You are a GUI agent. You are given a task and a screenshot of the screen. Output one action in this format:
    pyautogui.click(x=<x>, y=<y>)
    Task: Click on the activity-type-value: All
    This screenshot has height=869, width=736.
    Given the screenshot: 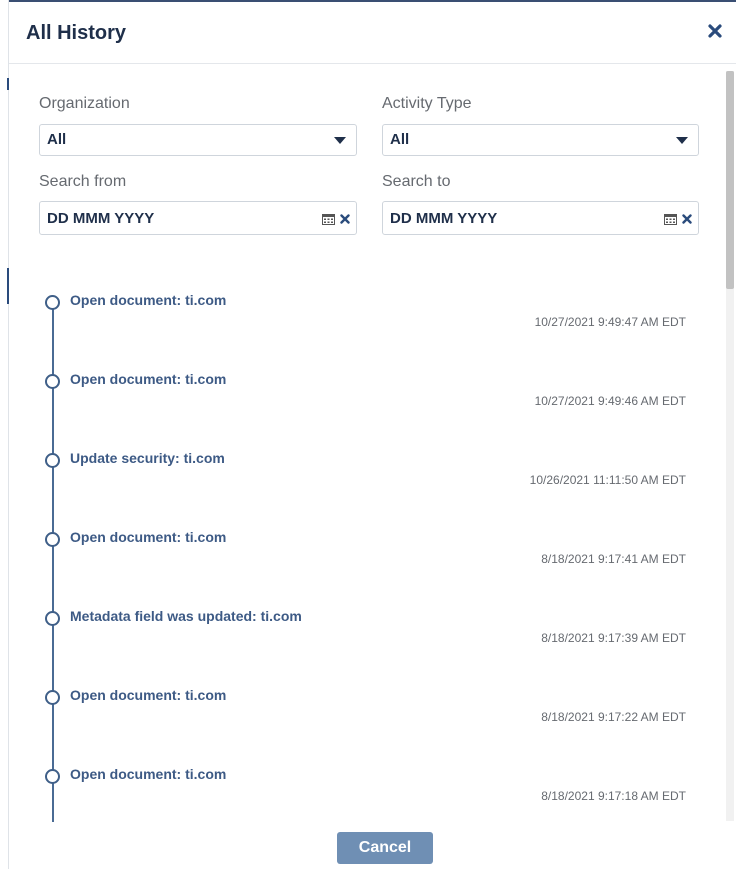 What is the action you would take?
    pyautogui.click(x=400, y=139)
    